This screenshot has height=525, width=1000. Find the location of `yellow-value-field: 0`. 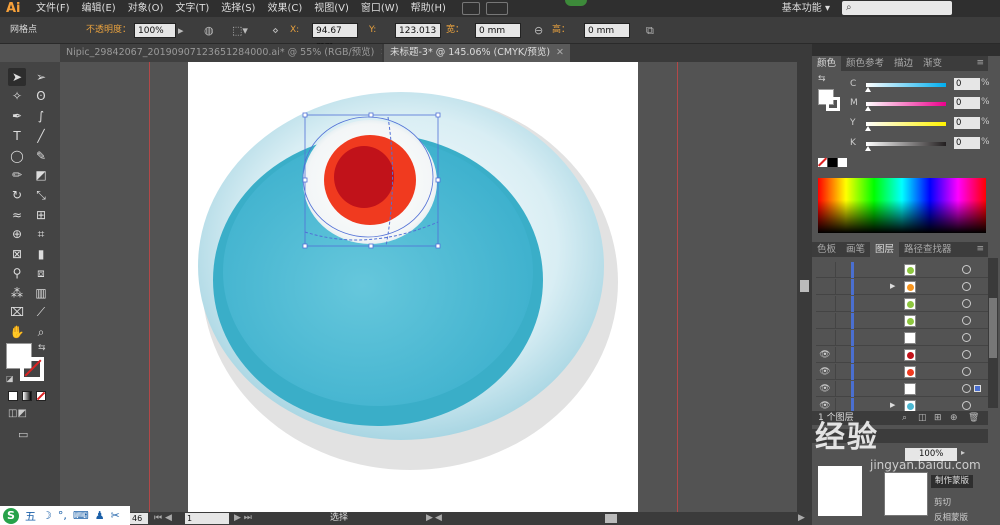

yellow-value-field: 0 is located at coordinates (967, 123).